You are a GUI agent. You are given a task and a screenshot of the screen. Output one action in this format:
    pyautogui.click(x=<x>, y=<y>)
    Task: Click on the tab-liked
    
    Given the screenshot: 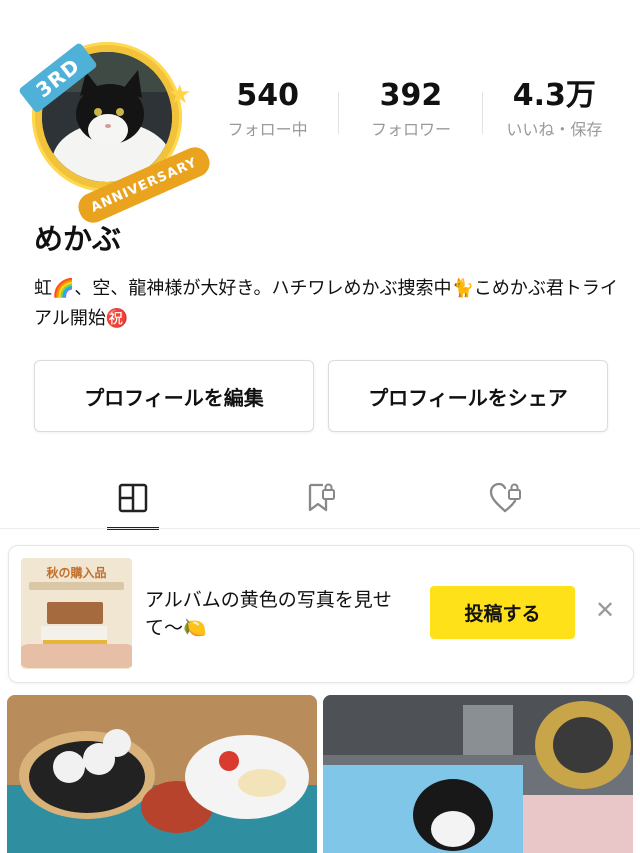 What is the action you would take?
    pyautogui.click(x=506, y=498)
    